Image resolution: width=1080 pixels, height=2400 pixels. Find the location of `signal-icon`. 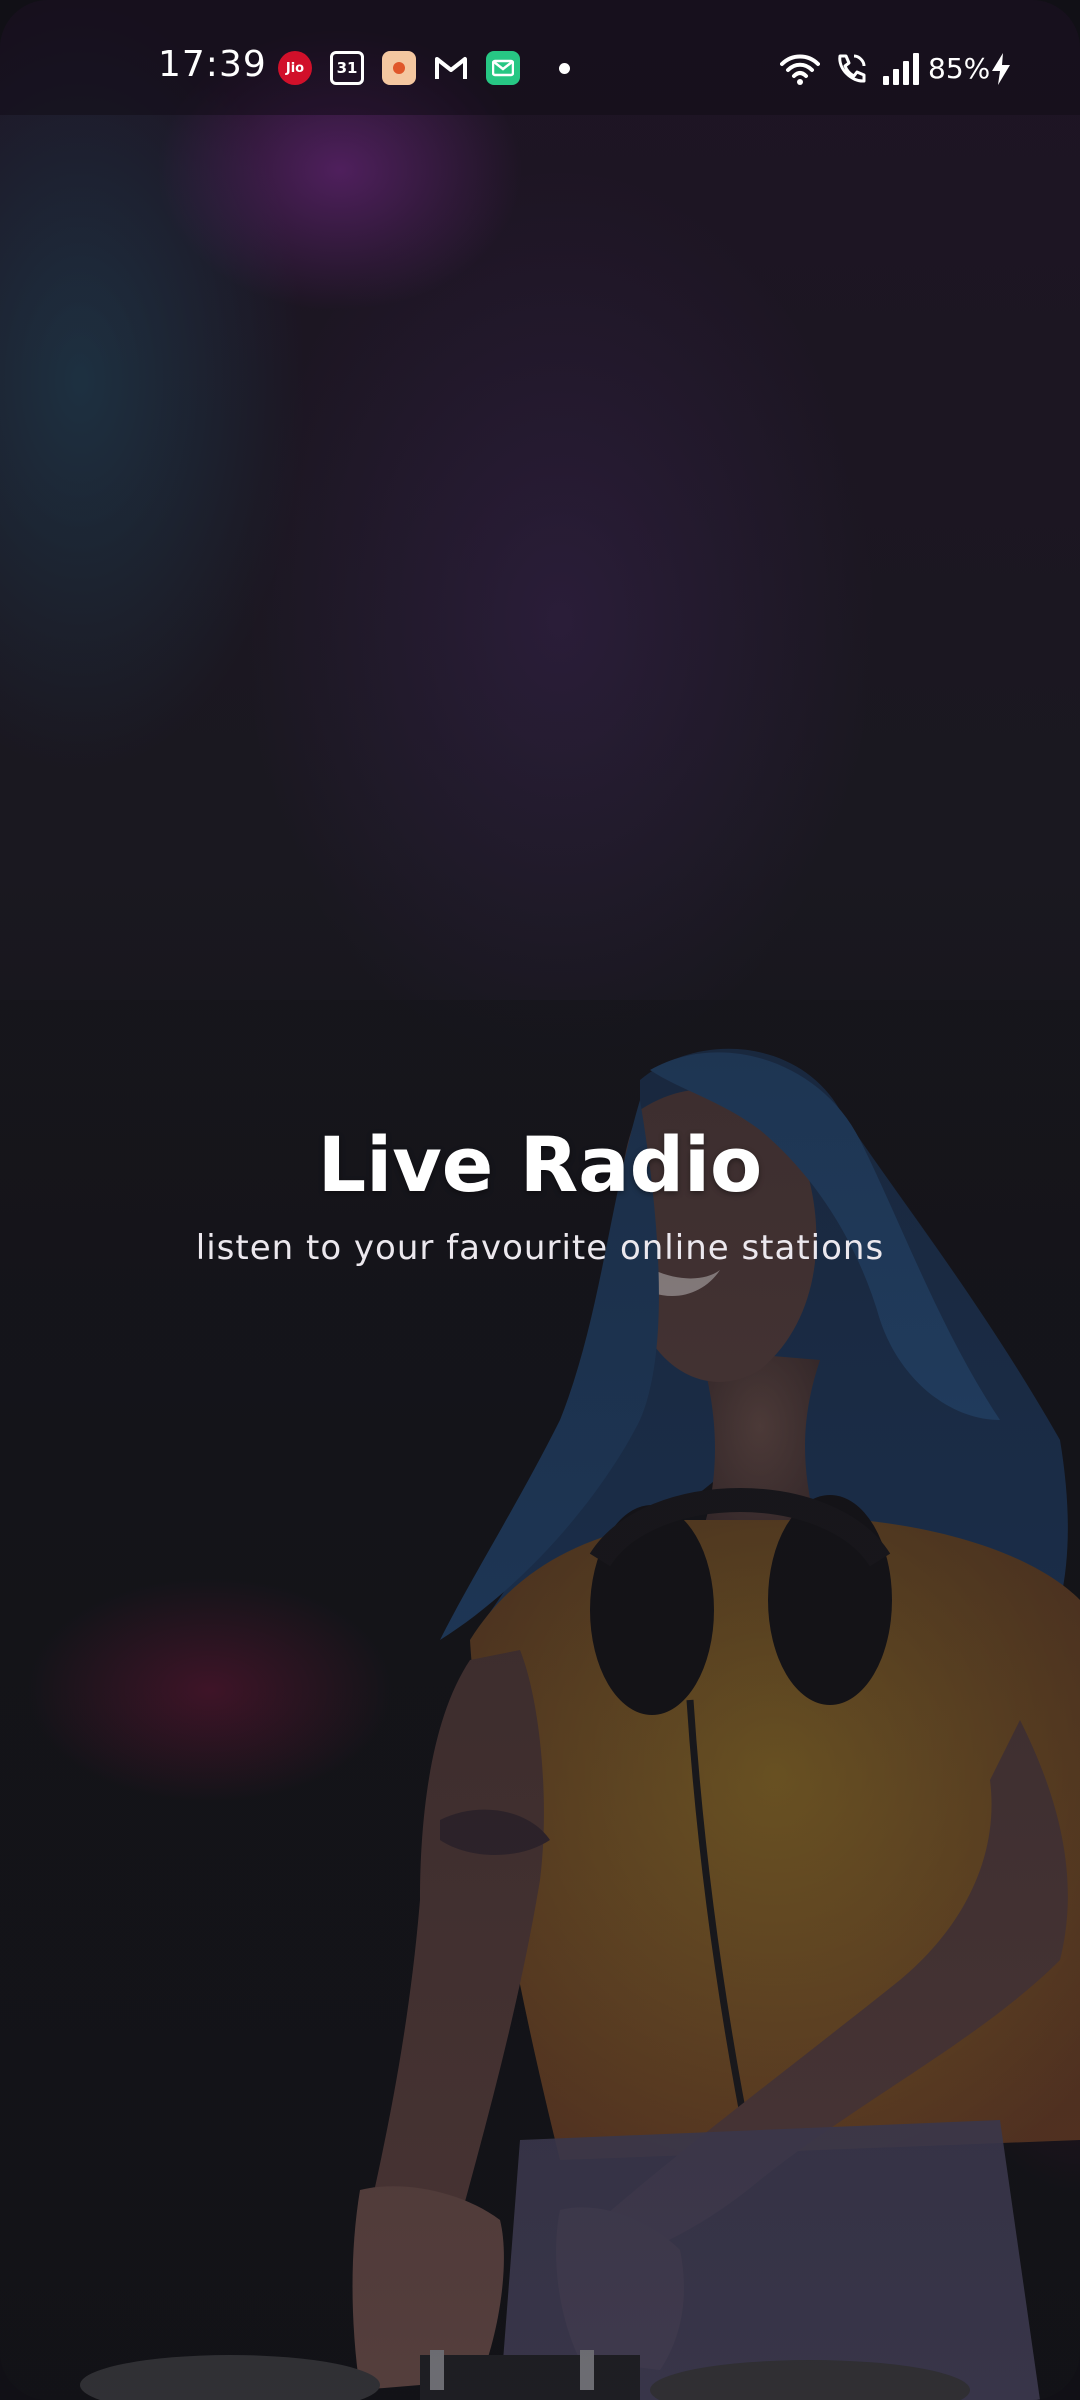

signal-icon is located at coordinates (901, 69).